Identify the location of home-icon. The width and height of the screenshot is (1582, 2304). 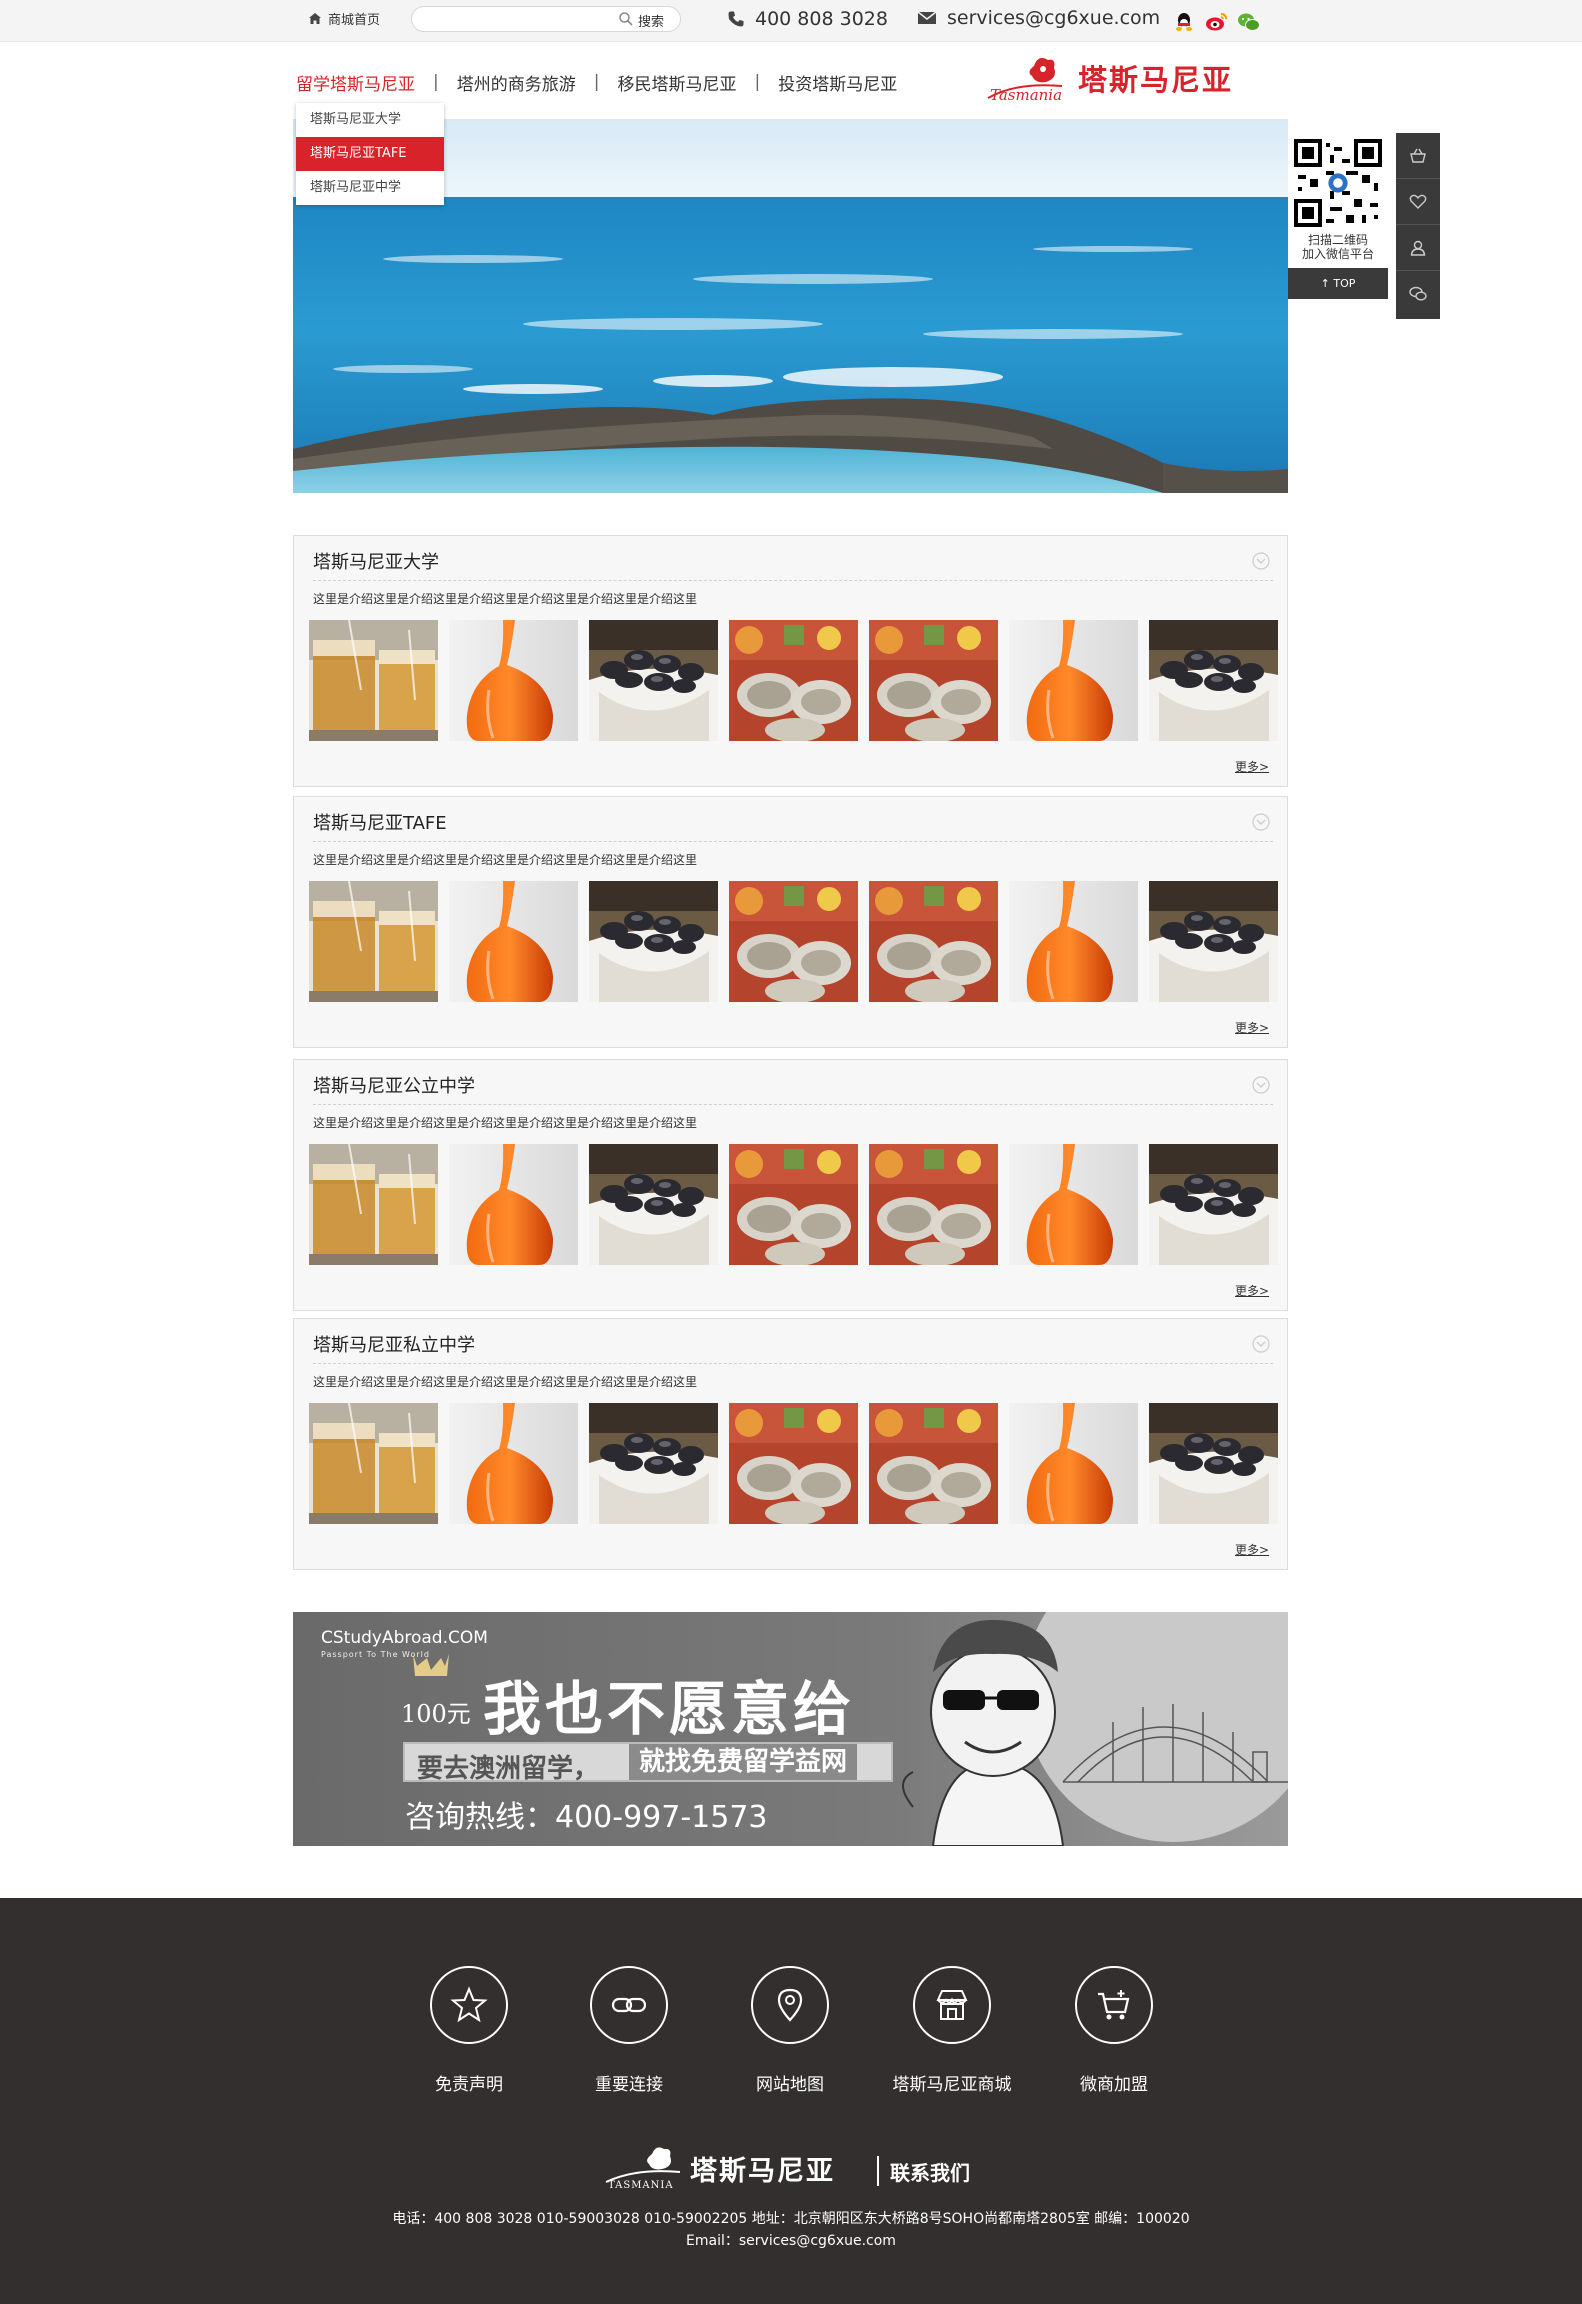
(315, 18).